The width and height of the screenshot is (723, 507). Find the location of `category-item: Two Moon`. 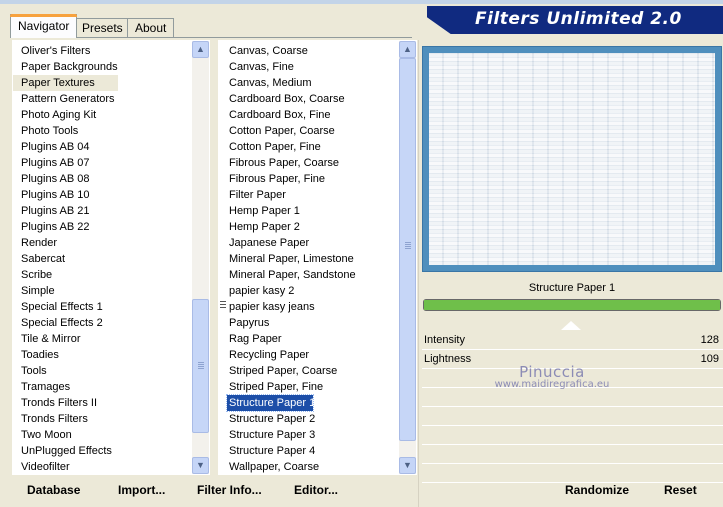

category-item: Two Moon is located at coordinates (65, 435).